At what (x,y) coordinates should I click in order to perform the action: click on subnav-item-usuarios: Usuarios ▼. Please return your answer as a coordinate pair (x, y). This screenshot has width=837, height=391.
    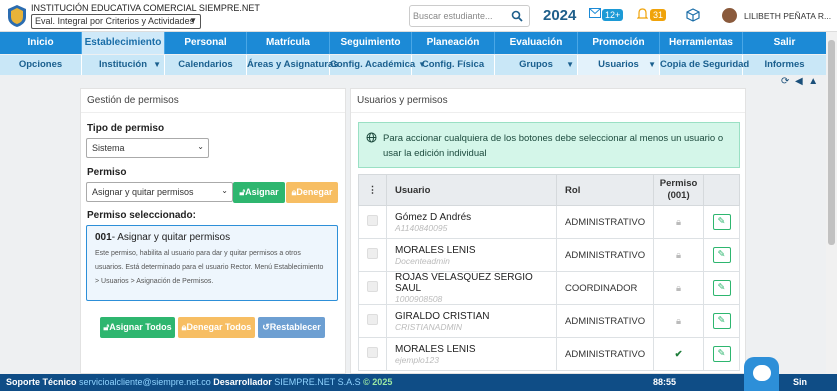
    Looking at the image, I should click on (619, 65).